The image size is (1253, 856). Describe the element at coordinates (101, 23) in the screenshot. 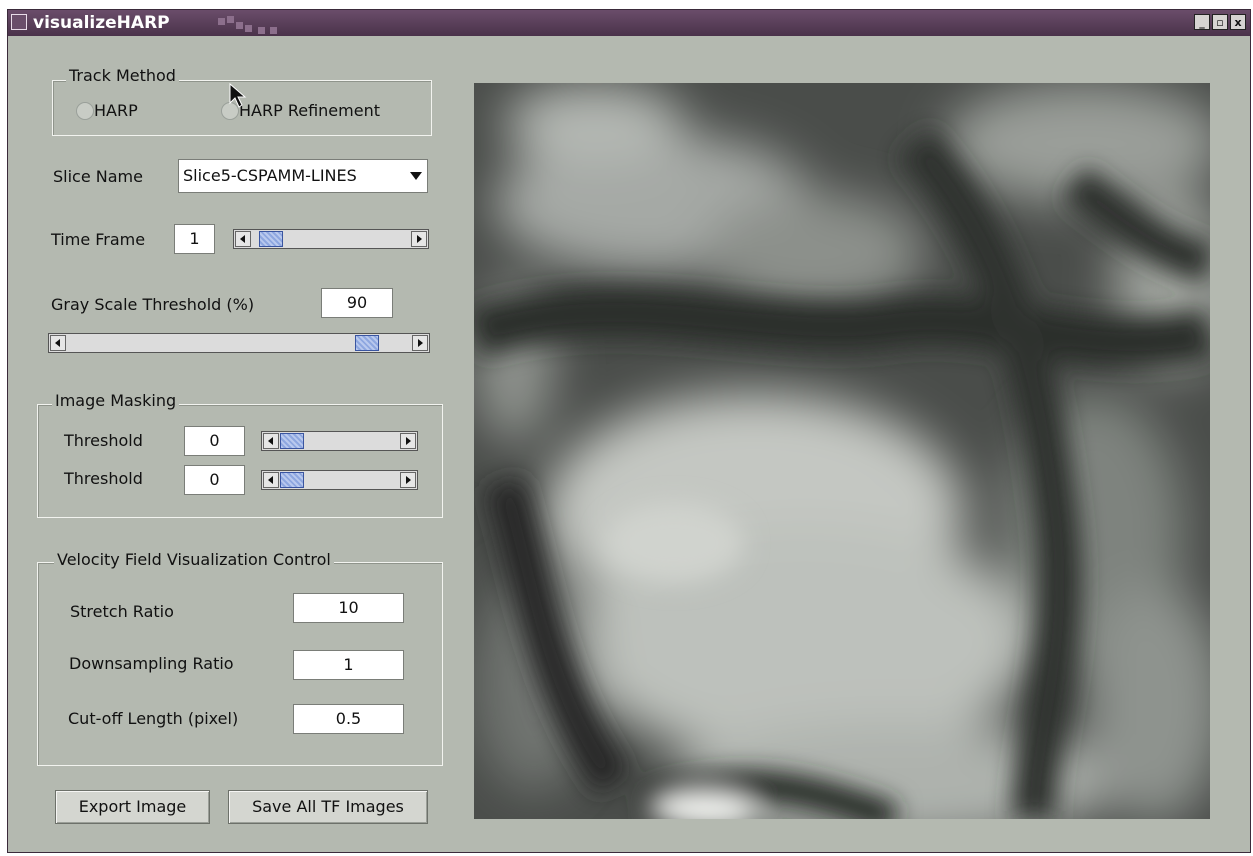

I see `window-title: visualizeHARP` at that location.